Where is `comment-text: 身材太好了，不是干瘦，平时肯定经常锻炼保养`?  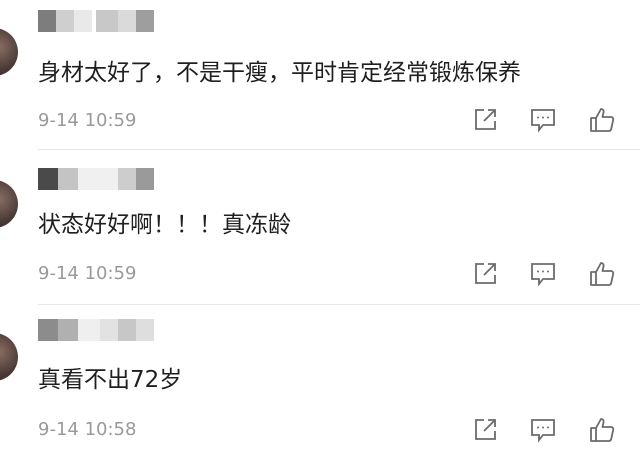 comment-text: 身材太好了，不是干瘦，平时肯定经常锻炼保养 is located at coordinates (279, 73).